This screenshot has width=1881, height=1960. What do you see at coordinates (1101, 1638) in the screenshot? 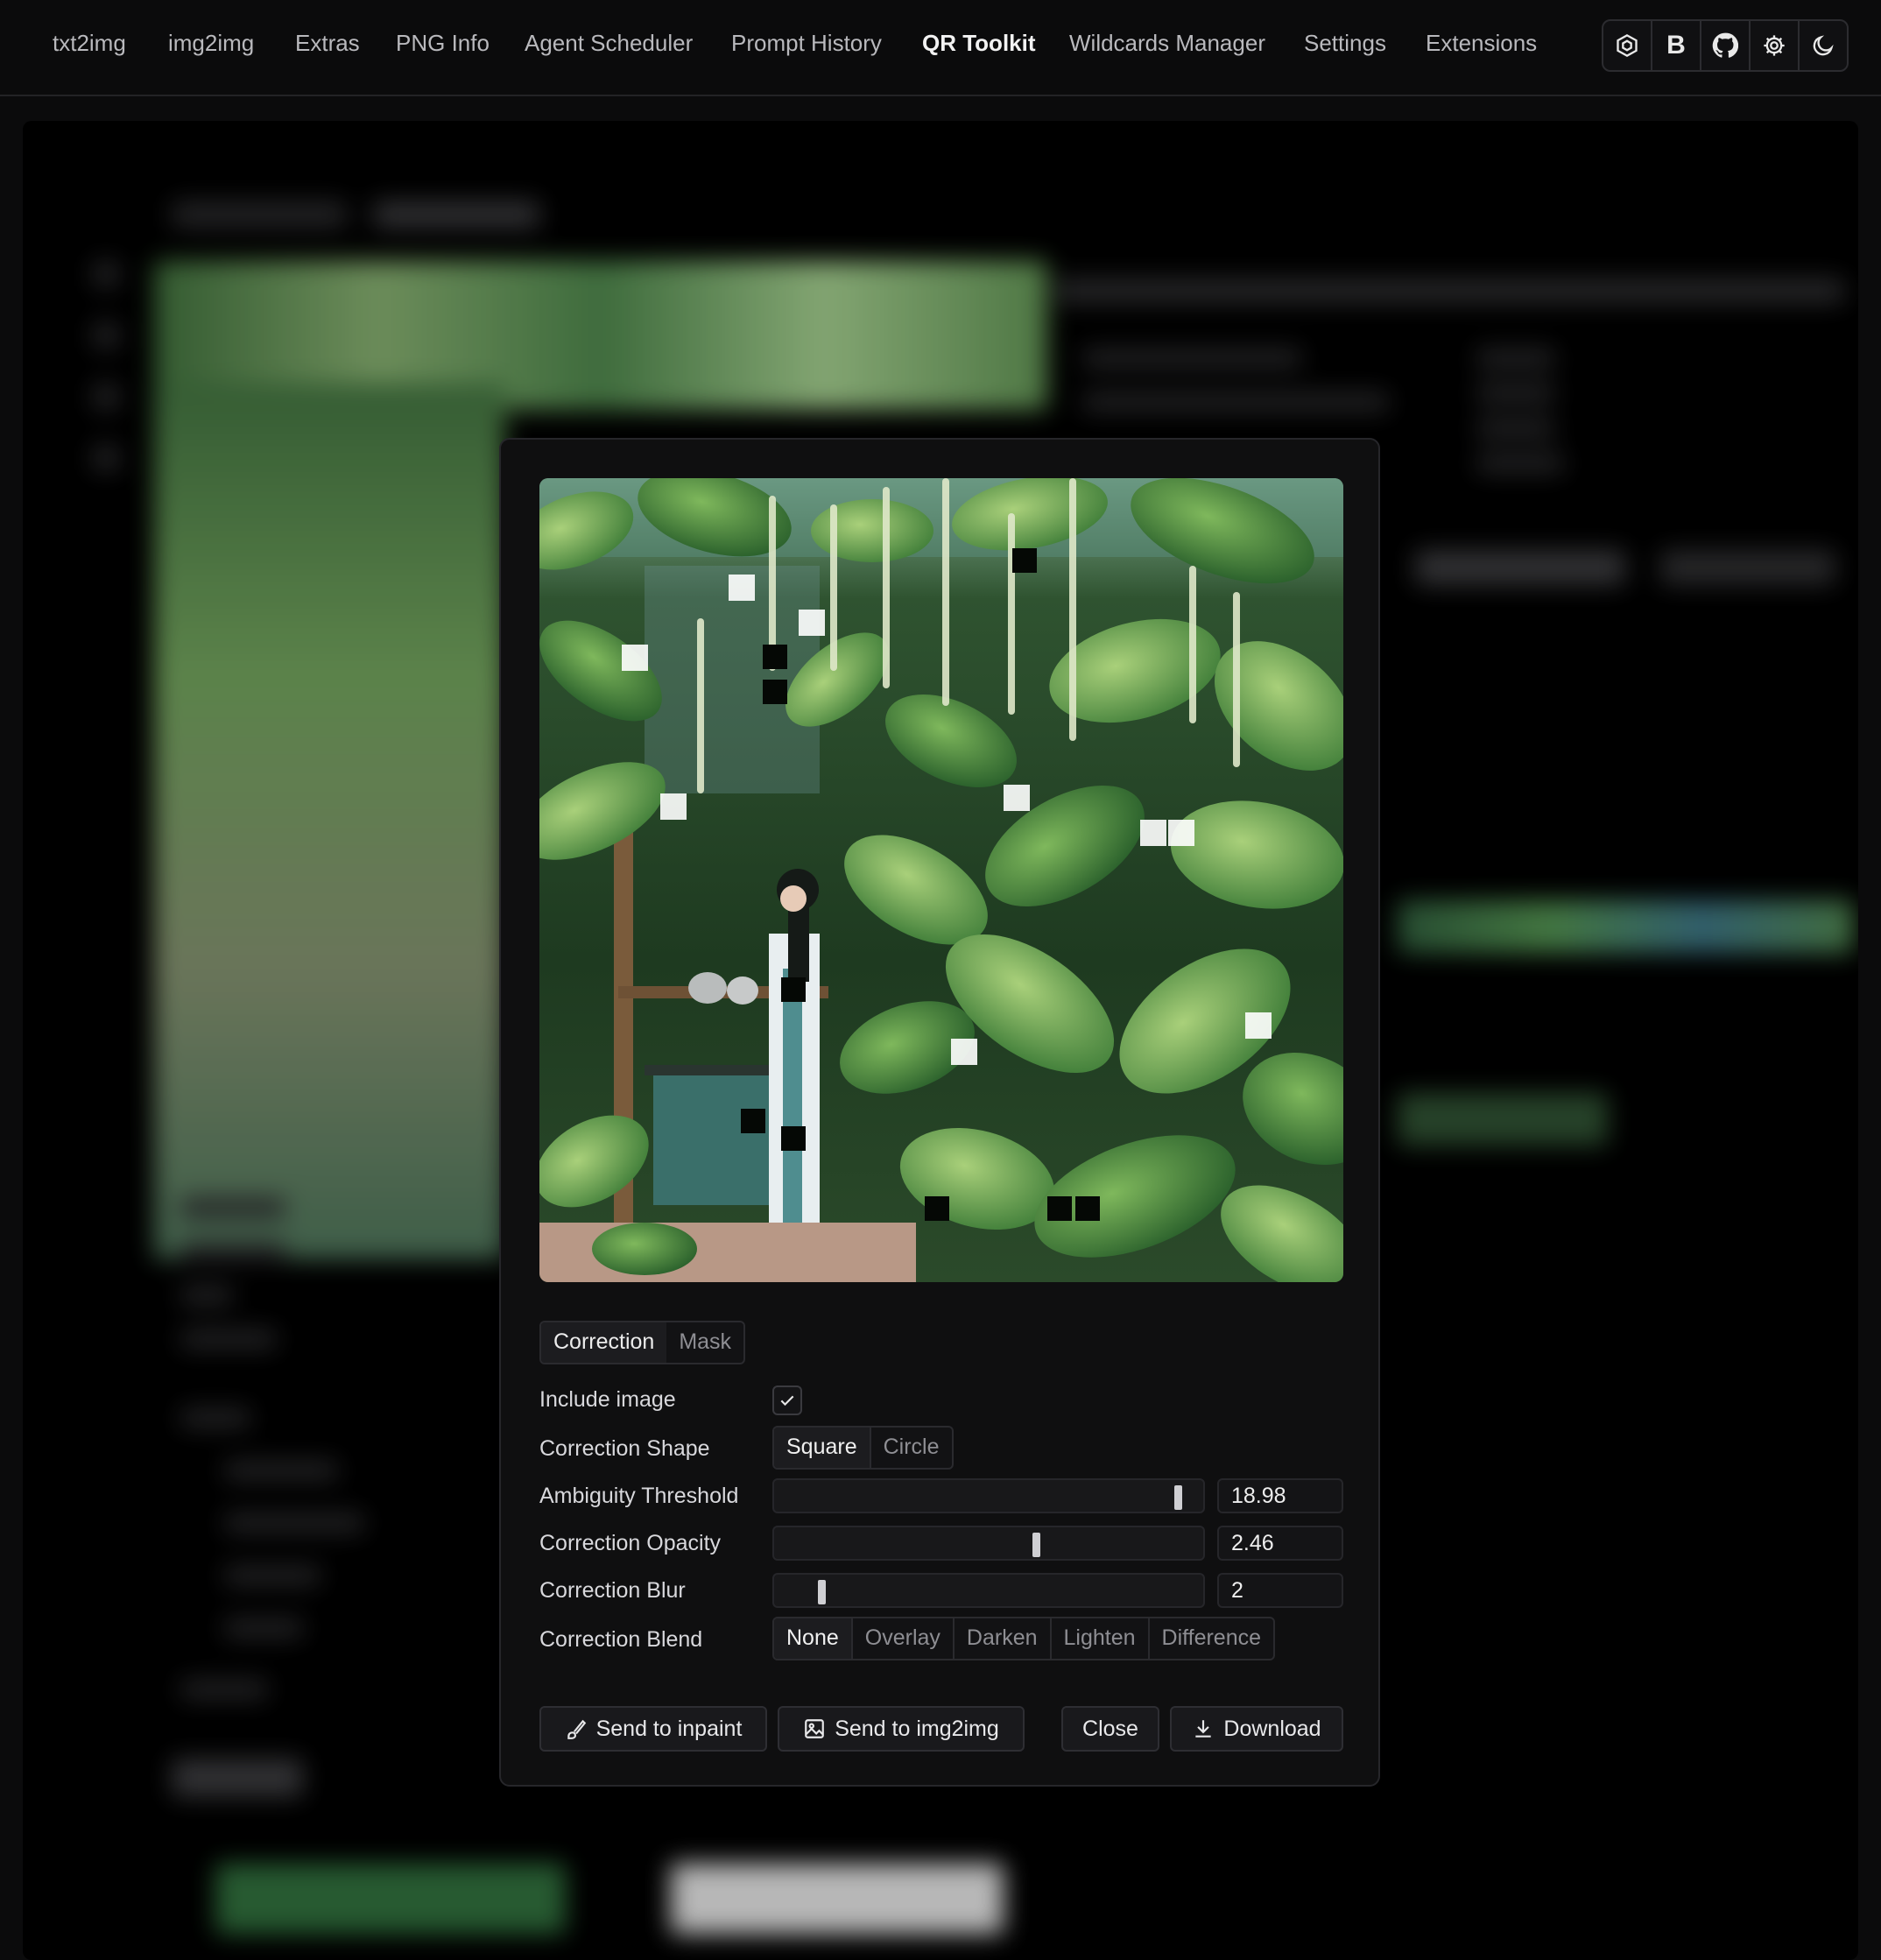
I see `blend-option-lighten: Lighten` at bounding box center [1101, 1638].